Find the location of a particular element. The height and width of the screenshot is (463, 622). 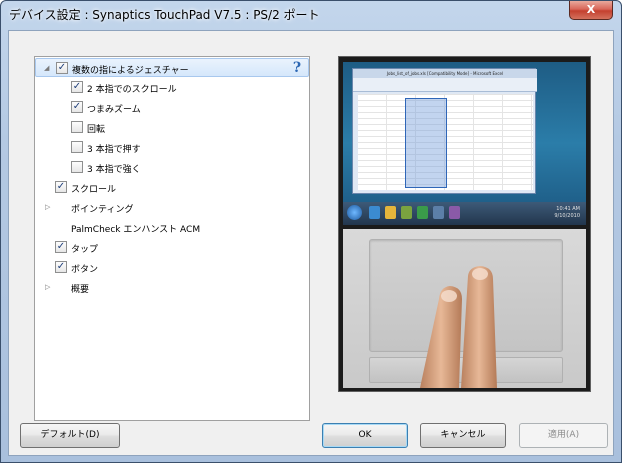

tree-item-label: 2 本指でのスクロール is located at coordinates (132, 90).